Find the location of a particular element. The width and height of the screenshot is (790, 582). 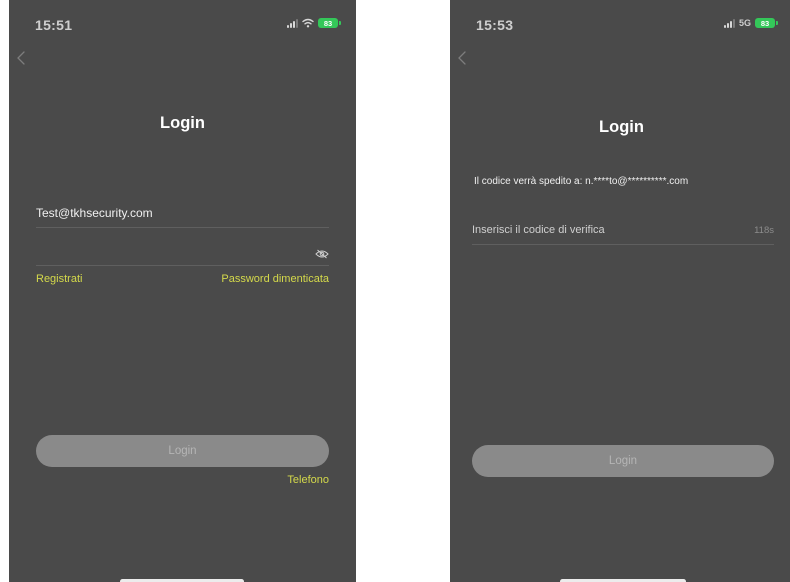

email-input is located at coordinates (161, 213).